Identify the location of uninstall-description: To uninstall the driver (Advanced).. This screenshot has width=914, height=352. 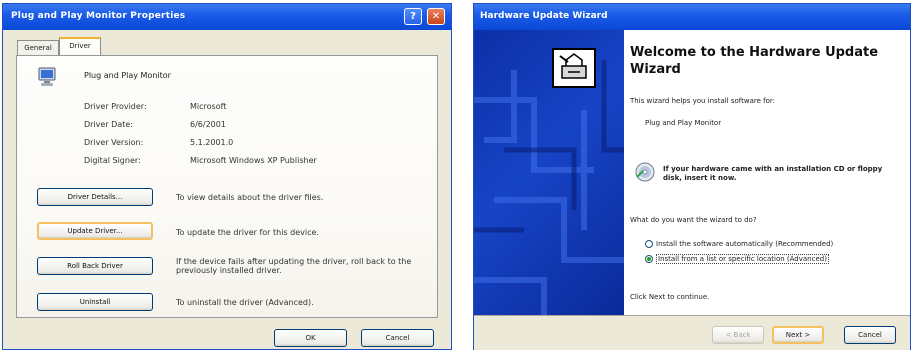
(245, 302).